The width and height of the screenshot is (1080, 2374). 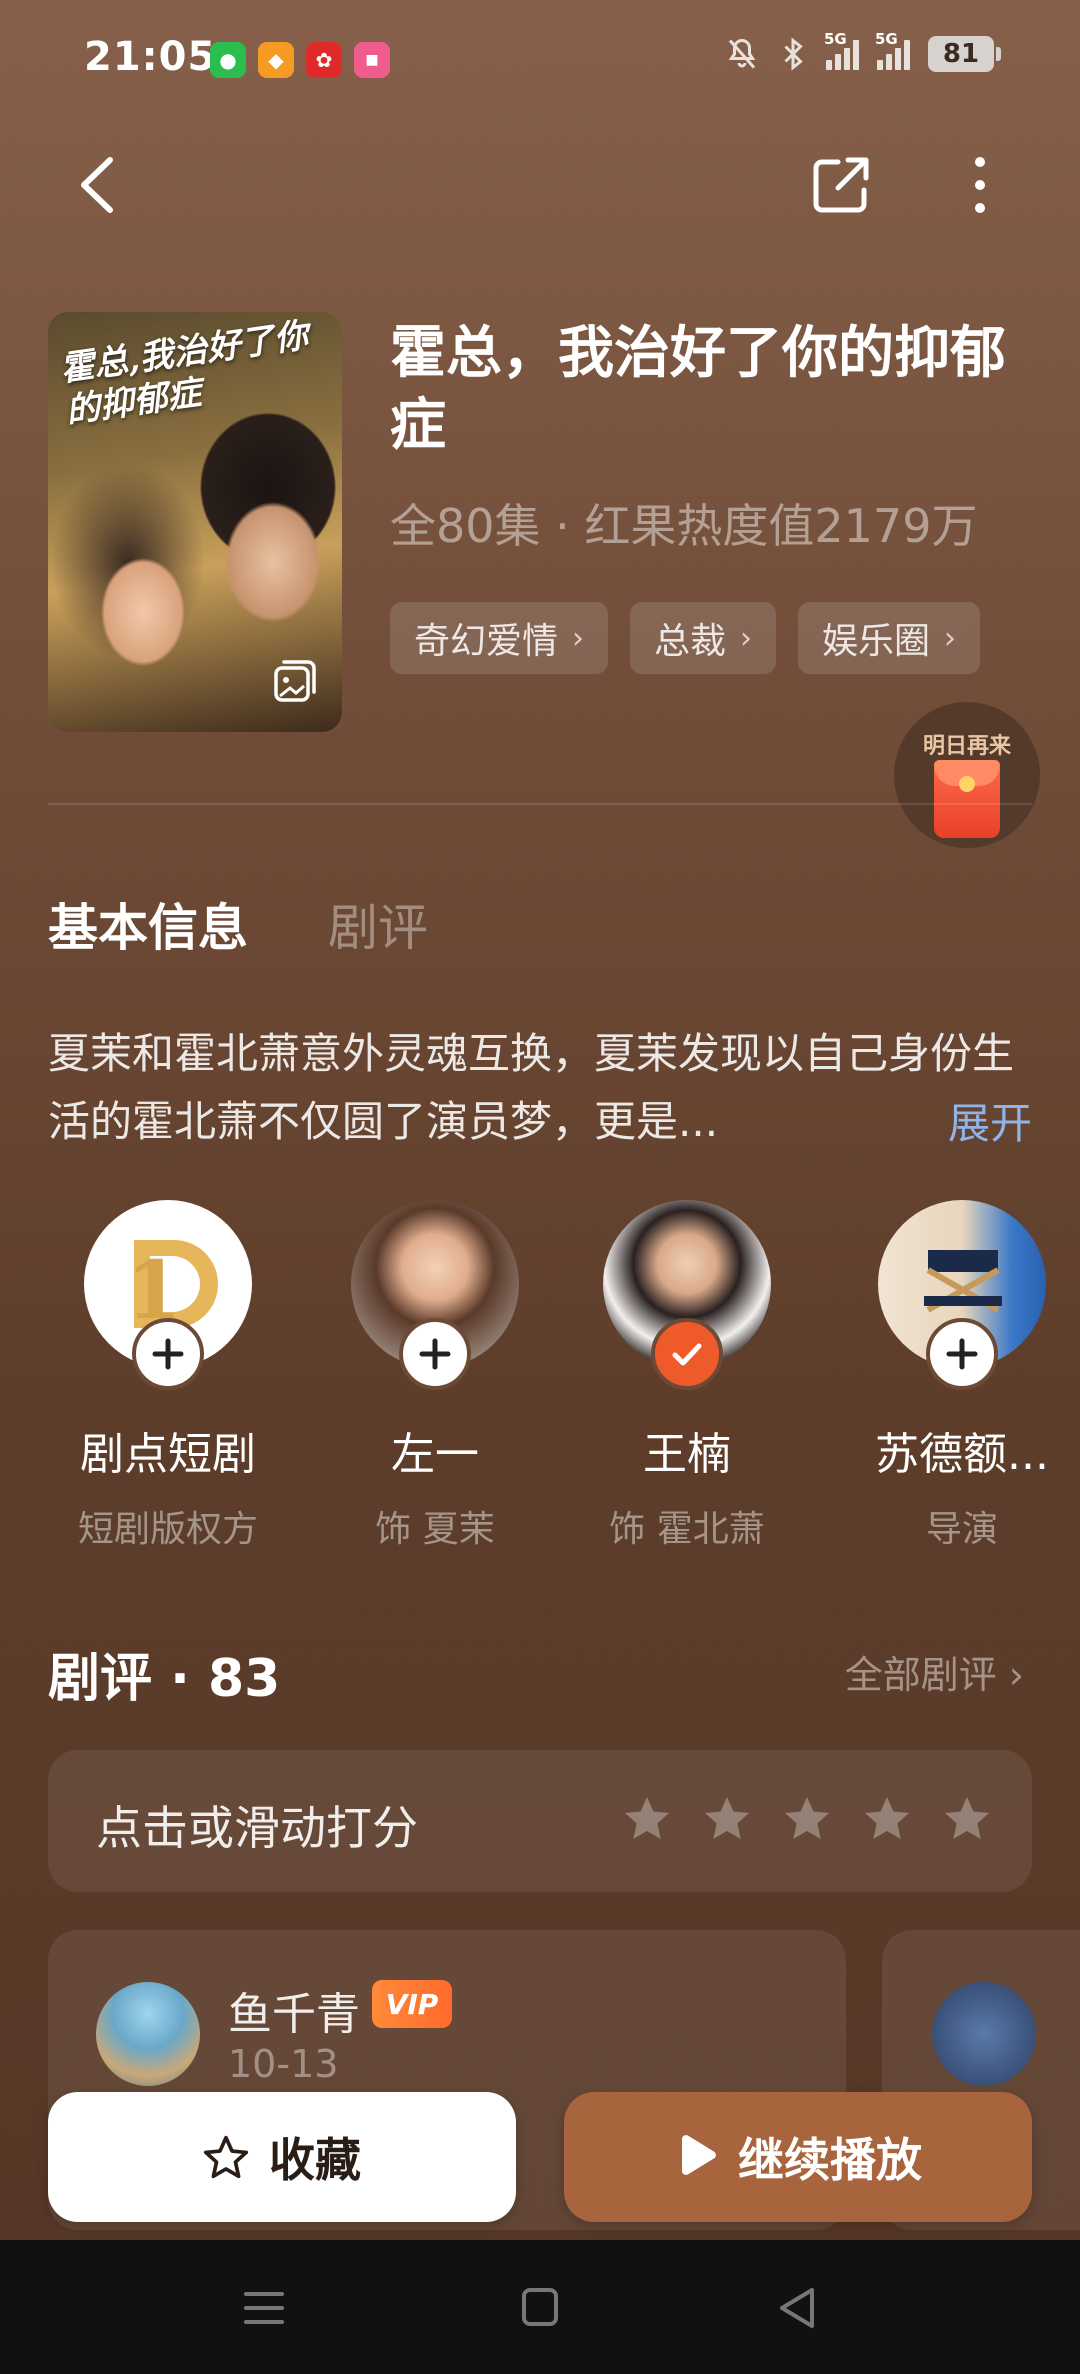 I want to click on review-date: 10-13, so click(x=283, y=2064).